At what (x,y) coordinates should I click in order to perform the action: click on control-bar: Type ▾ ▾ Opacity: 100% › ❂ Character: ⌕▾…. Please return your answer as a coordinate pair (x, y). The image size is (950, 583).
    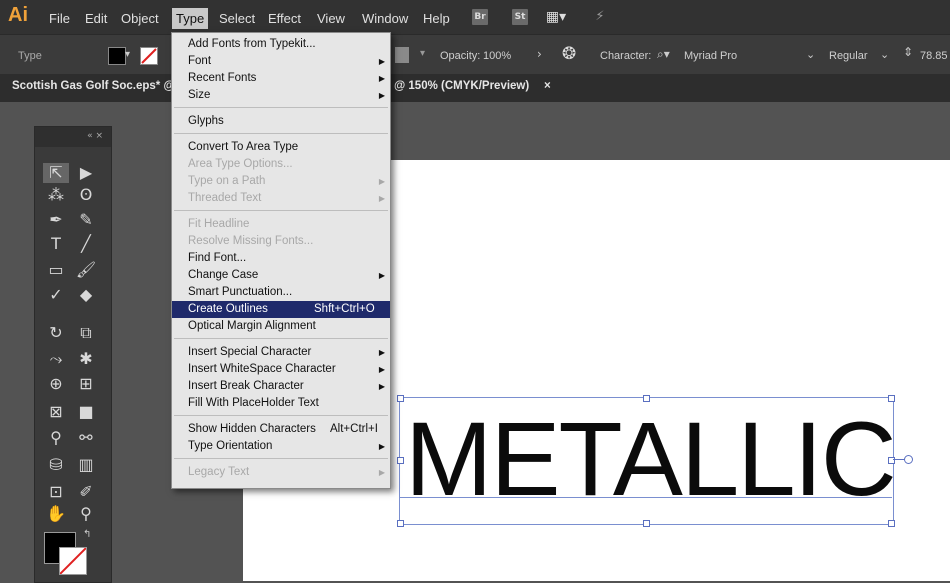
    Looking at the image, I should click on (475, 54).